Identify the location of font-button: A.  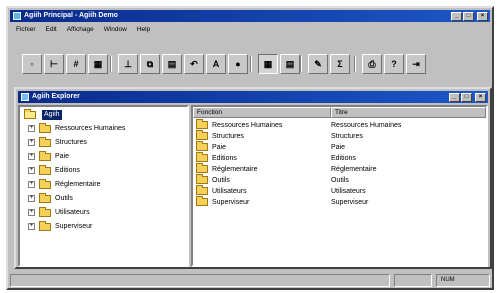
(216, 64).